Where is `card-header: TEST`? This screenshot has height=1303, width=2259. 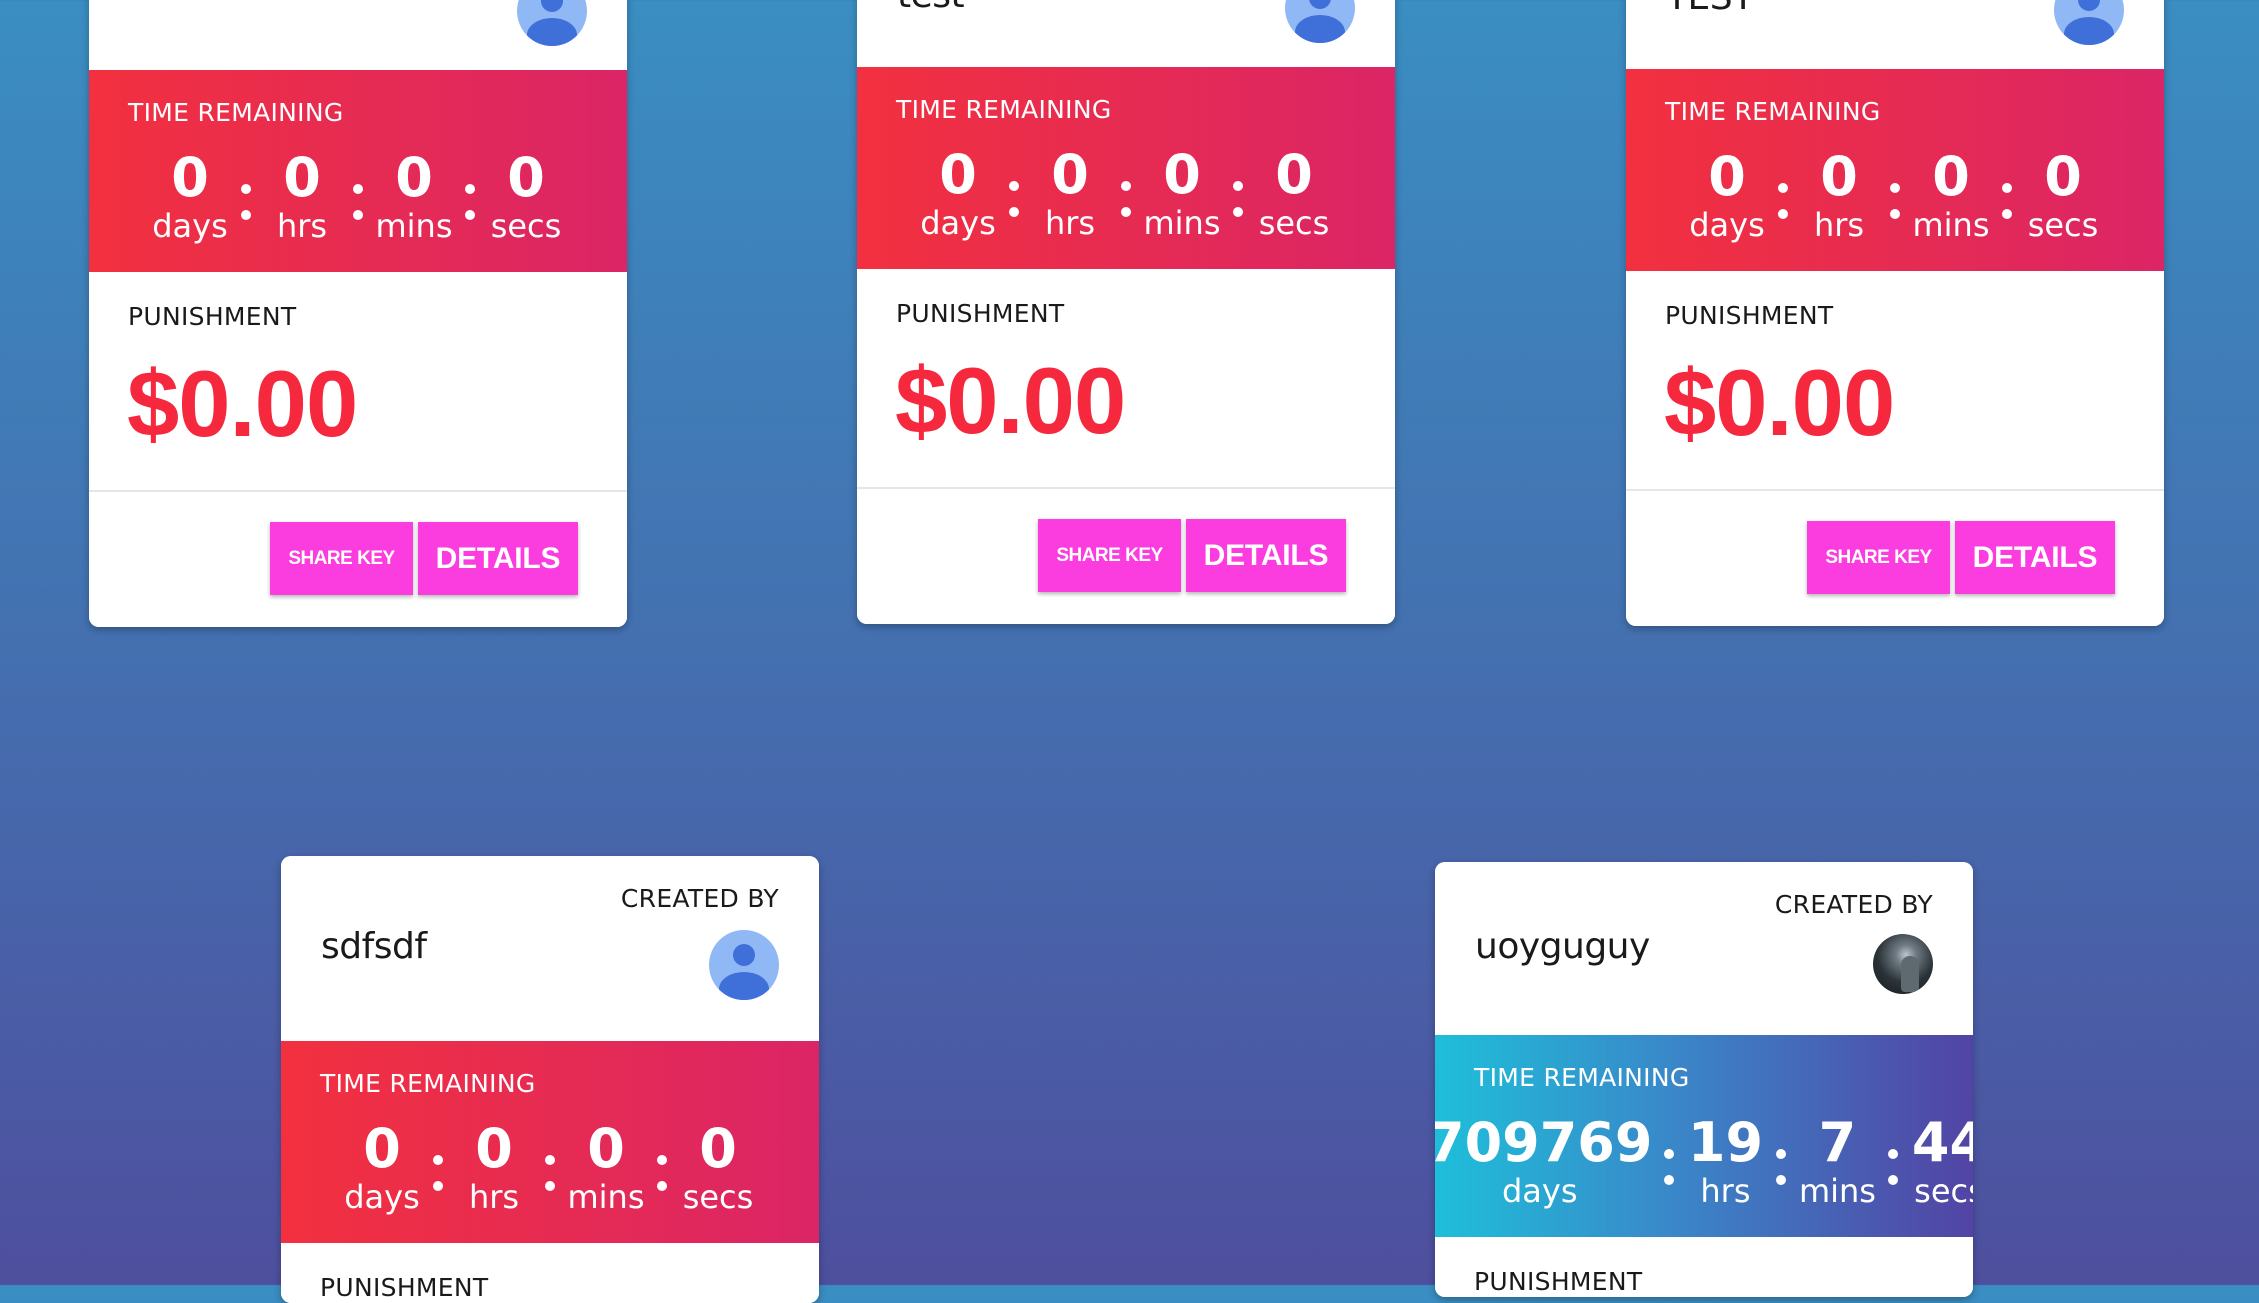 card-header: TEST is located at coordinates (1895, 34).